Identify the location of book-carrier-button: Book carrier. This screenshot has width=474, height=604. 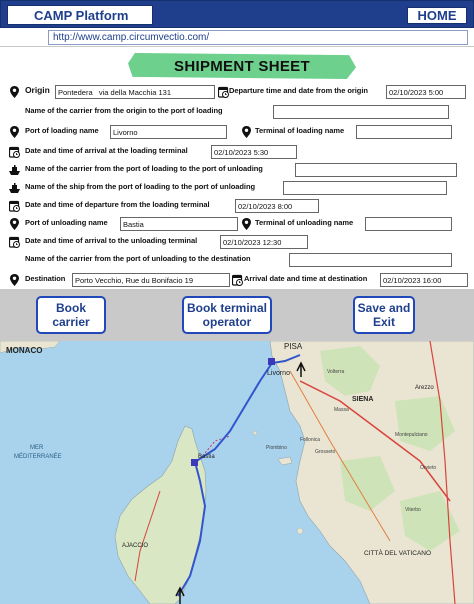
(71, 315).